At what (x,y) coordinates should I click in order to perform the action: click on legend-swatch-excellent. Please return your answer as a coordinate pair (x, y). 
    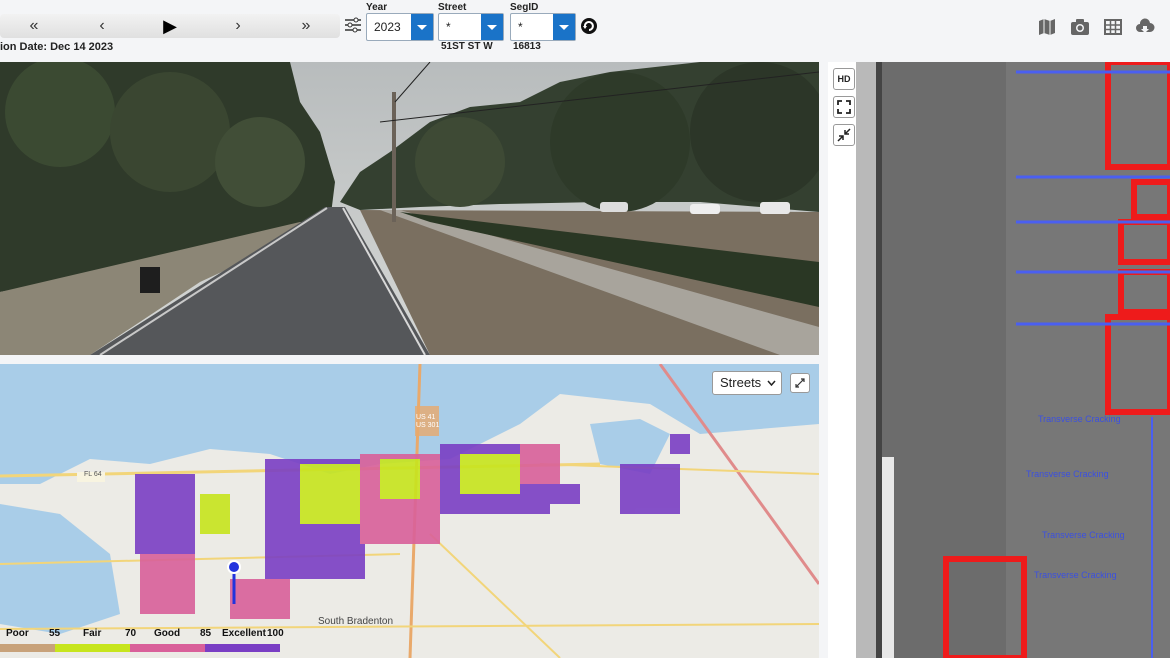
    Looking at the image, I should click on (242, 648).